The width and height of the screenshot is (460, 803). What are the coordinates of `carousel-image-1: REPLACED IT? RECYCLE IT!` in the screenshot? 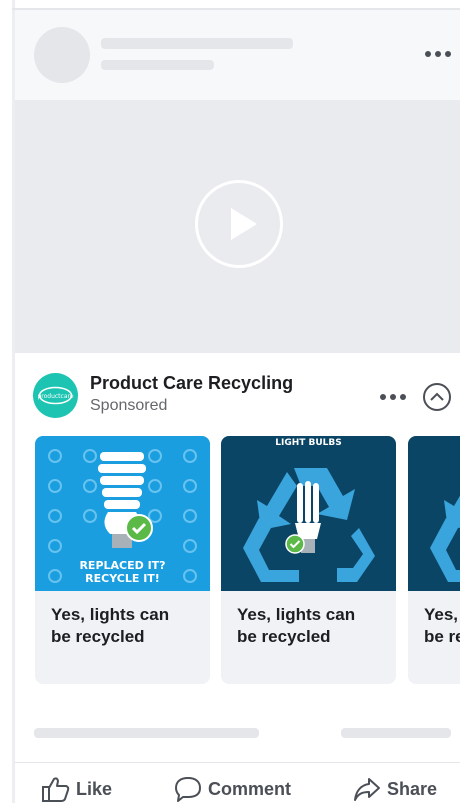 It's located at (122, 513).